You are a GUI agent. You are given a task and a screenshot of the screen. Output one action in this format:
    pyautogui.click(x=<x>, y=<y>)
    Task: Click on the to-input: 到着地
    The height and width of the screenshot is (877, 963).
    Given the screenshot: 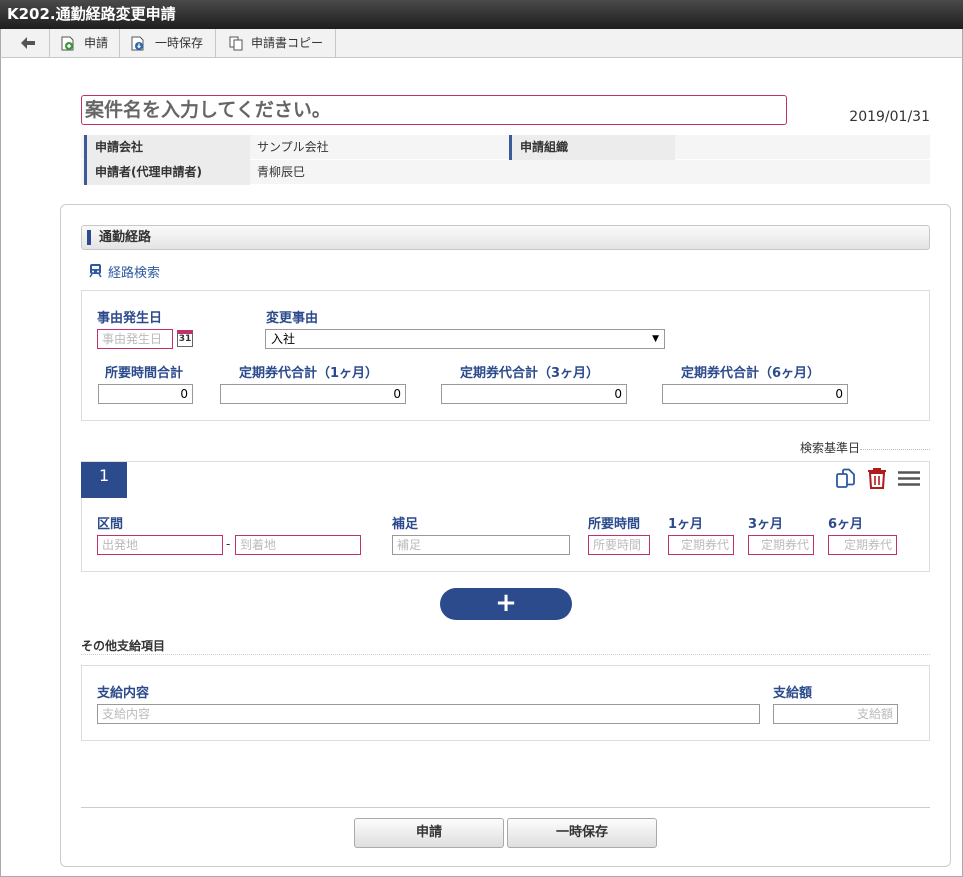 What is the action you would take?
    pyautogui.click(x=298, y=545)
    